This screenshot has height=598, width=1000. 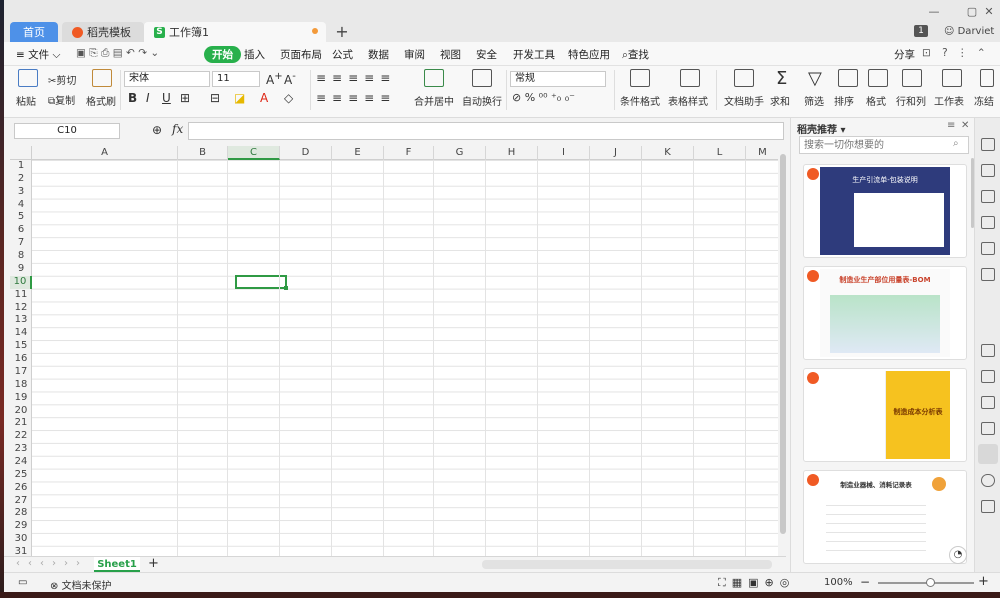 What do you see at coordinates (290, 79) in the screenshot?
I see `font-shrink-icon: A-` at bounding box center [290, 79].